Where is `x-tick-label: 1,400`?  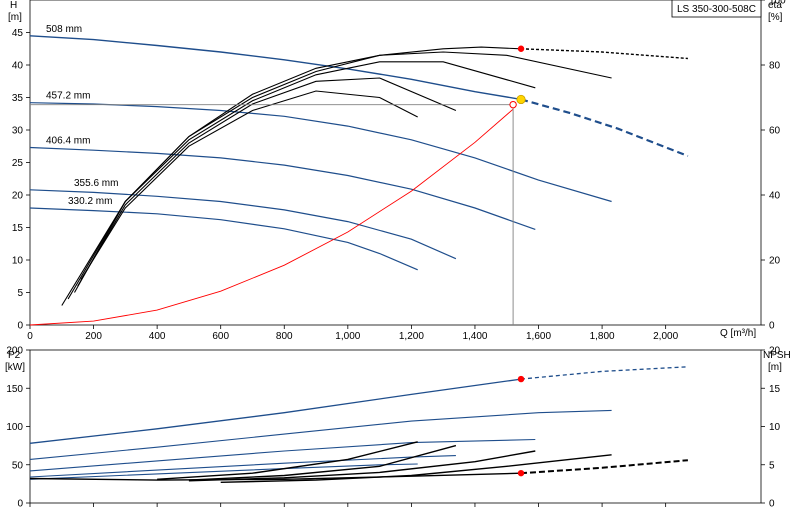 x-tick-label: 1,400 is located at coordinates (474, 336).